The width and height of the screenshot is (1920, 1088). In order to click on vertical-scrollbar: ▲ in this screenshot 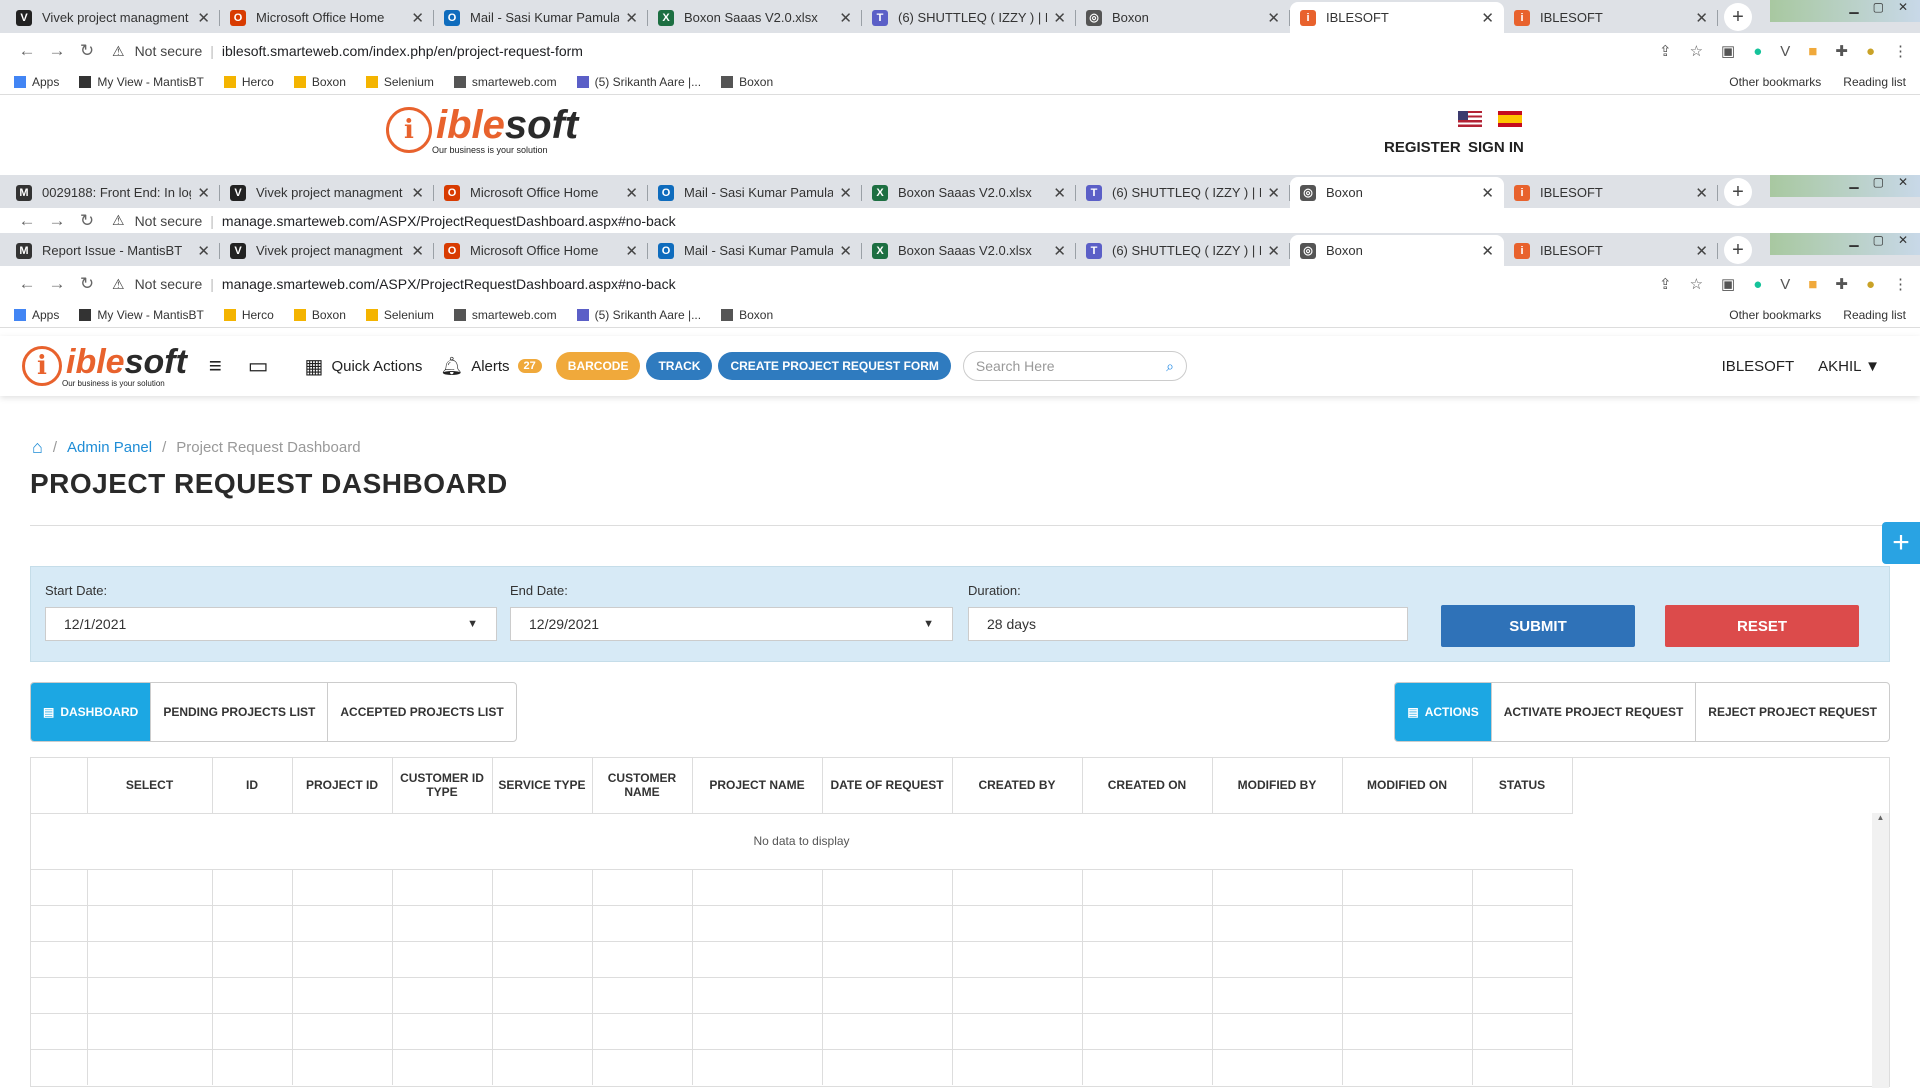, I will do `click(1880, 950)`.